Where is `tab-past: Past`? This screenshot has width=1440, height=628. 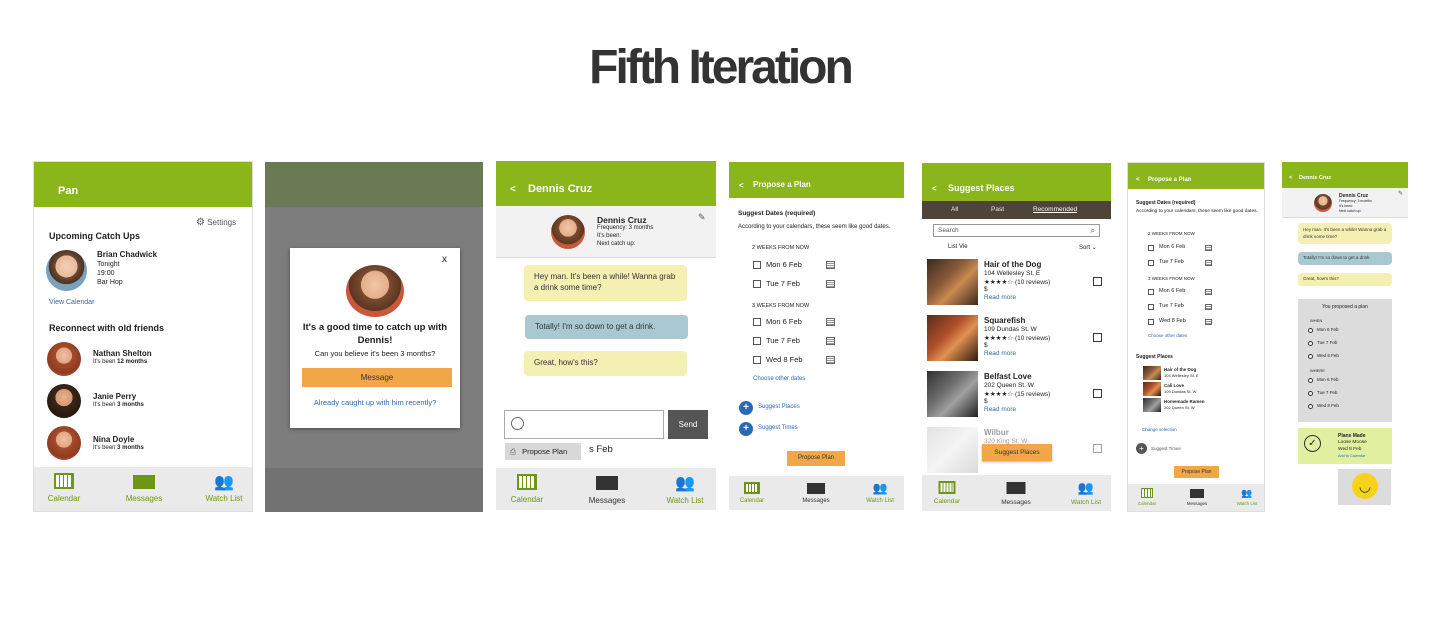
tab-past: Past is located at coordinates (997, 209).